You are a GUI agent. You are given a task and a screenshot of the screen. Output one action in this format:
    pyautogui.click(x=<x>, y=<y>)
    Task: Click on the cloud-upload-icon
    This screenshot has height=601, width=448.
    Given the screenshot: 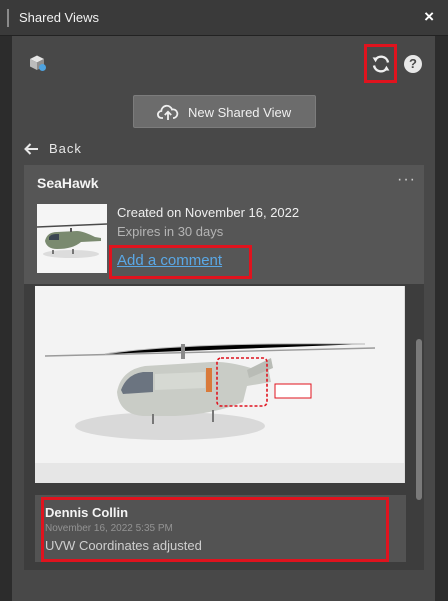 What is the action you would take?
    pyautogui.click(x=168, y=112)
    